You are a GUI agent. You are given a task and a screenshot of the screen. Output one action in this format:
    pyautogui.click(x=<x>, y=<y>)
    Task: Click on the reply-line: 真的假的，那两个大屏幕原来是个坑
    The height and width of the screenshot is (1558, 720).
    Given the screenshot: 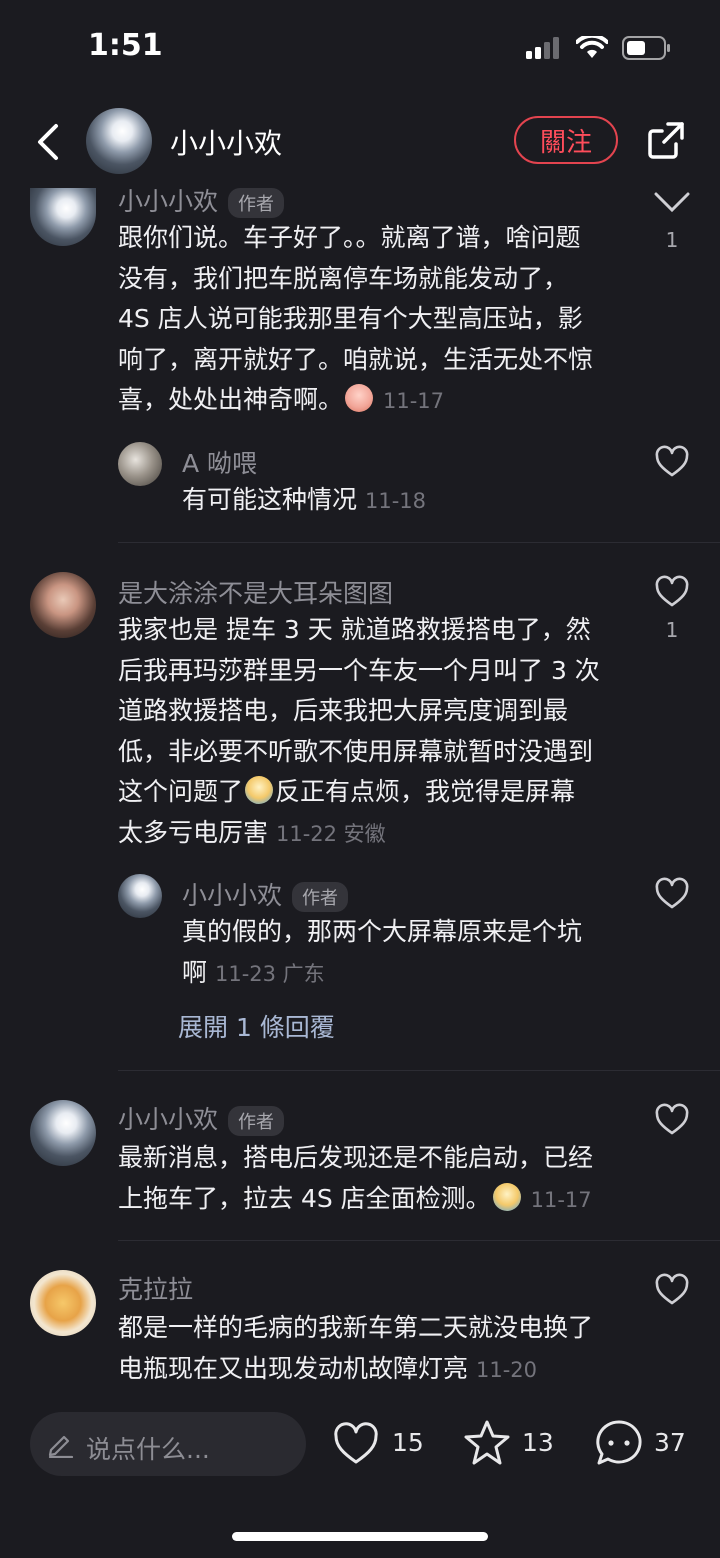 What is the action you would take?
    pyautogui.click(x=382, y=931)
    